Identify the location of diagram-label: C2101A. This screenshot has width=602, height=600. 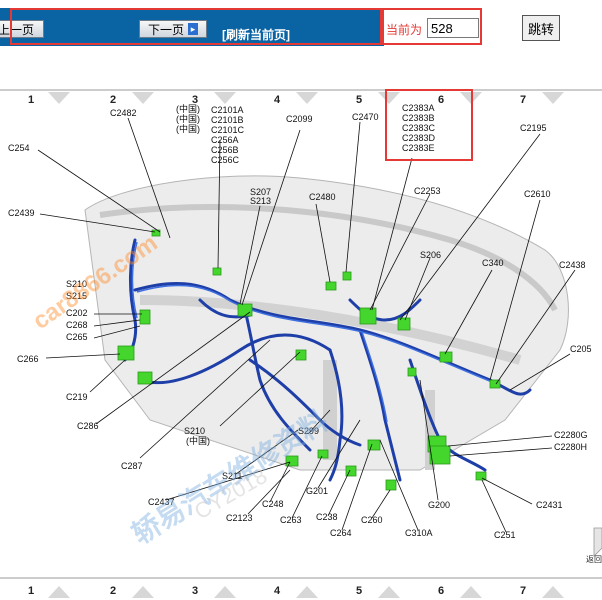
(227, 110).